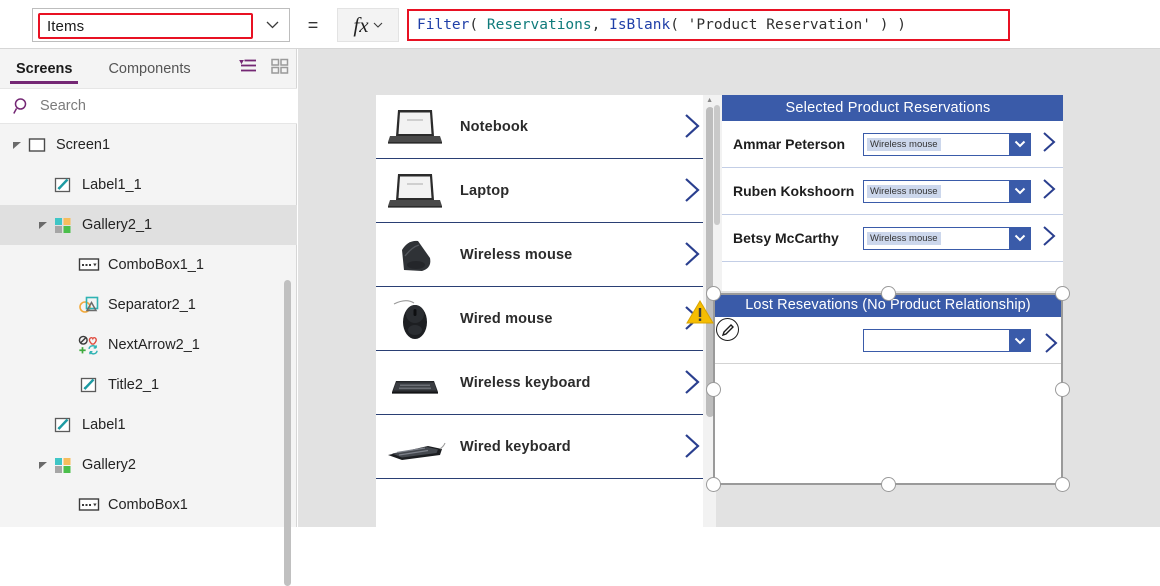 This screenshot has width=1160, height=586. What do you see at coordinates (148, 305) in the screenshot?
I see `tree-item-separator2_1: Separator2_1` at bounding box center [148, 305].